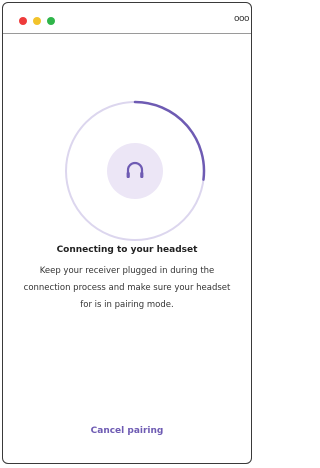  Describe the element at coordinates (23, 21) in the screenshot. I see `close-window-button` at that location.